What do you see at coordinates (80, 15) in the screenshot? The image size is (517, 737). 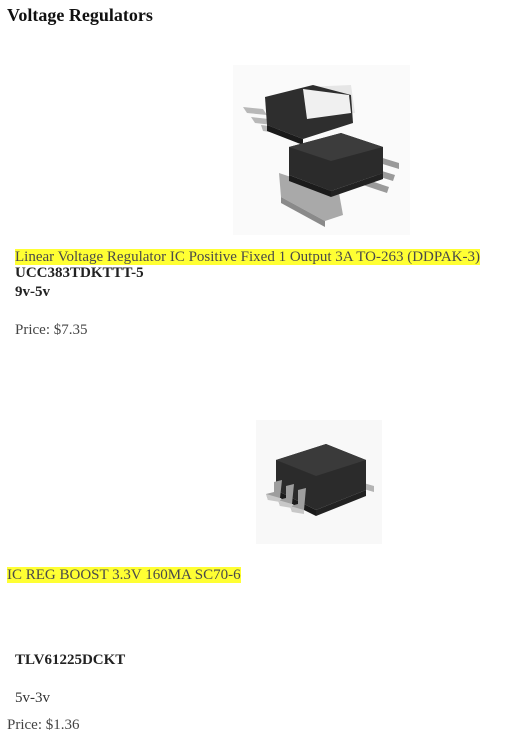 I see `page-title: Voltage Regulators` at bounding box center [80, 15].